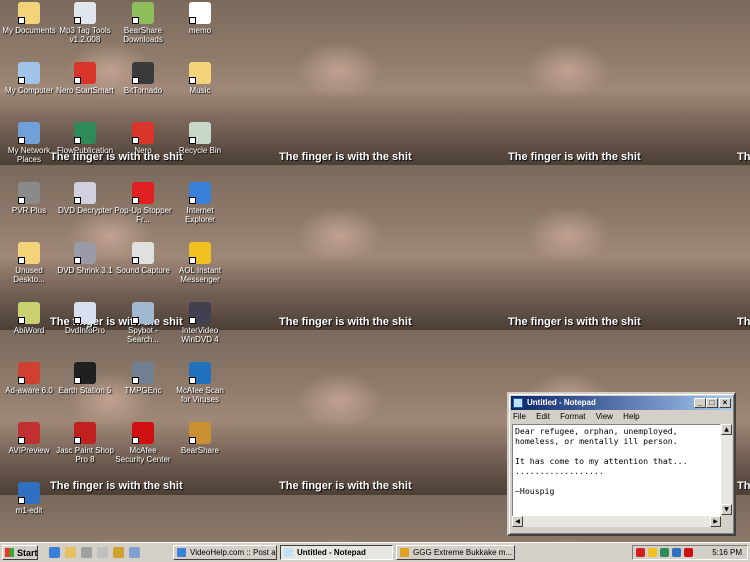 This screenshot has height=562, width=750. What do you see at coordinates (29, 373) in the screenshot?
I see `ad-aware-icon` at bounding box center [29, 373].